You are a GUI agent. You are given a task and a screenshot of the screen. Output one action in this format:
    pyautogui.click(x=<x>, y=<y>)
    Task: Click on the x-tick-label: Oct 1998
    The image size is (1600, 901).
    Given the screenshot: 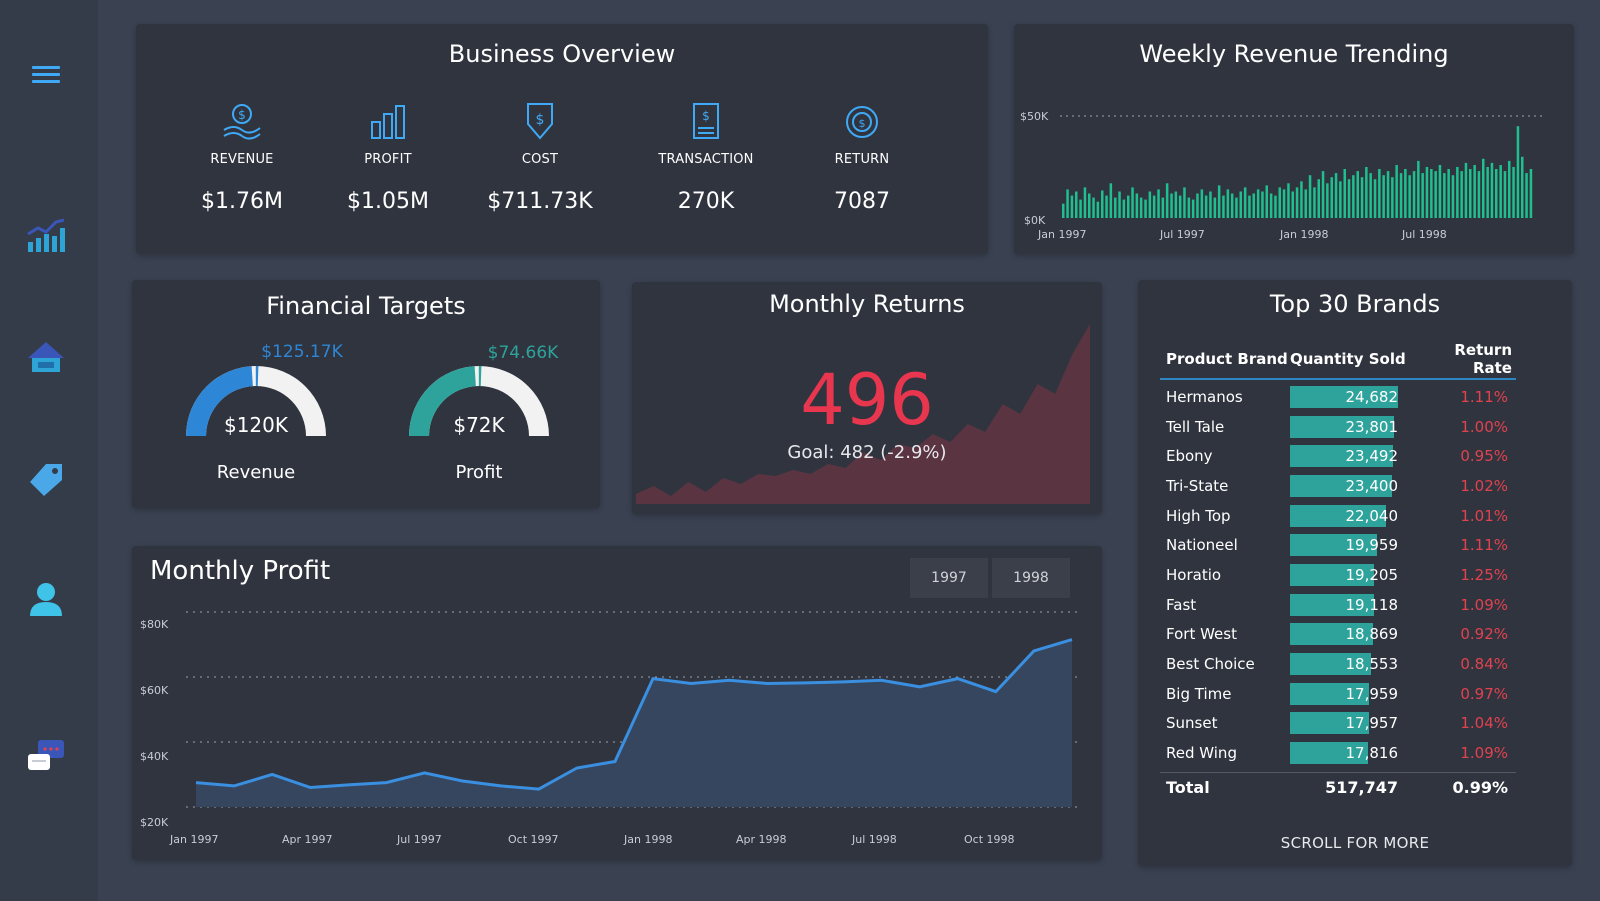 What is the action you would take?
    pyautogui.click(x=989, y=839)
    